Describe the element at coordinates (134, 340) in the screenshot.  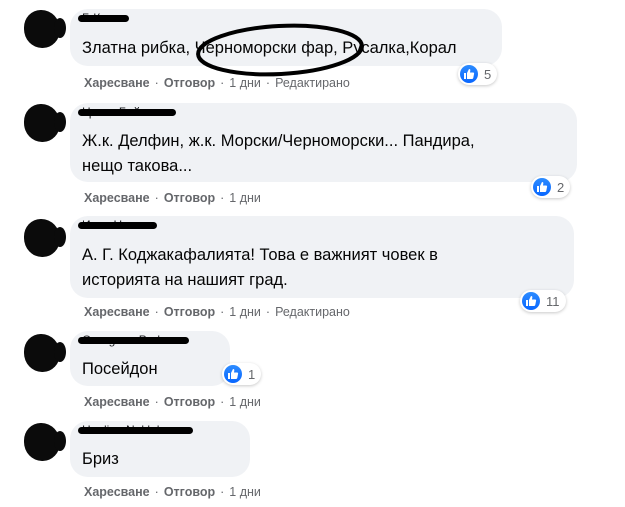
I see `author-name: Gaergana Parlova` at that location.